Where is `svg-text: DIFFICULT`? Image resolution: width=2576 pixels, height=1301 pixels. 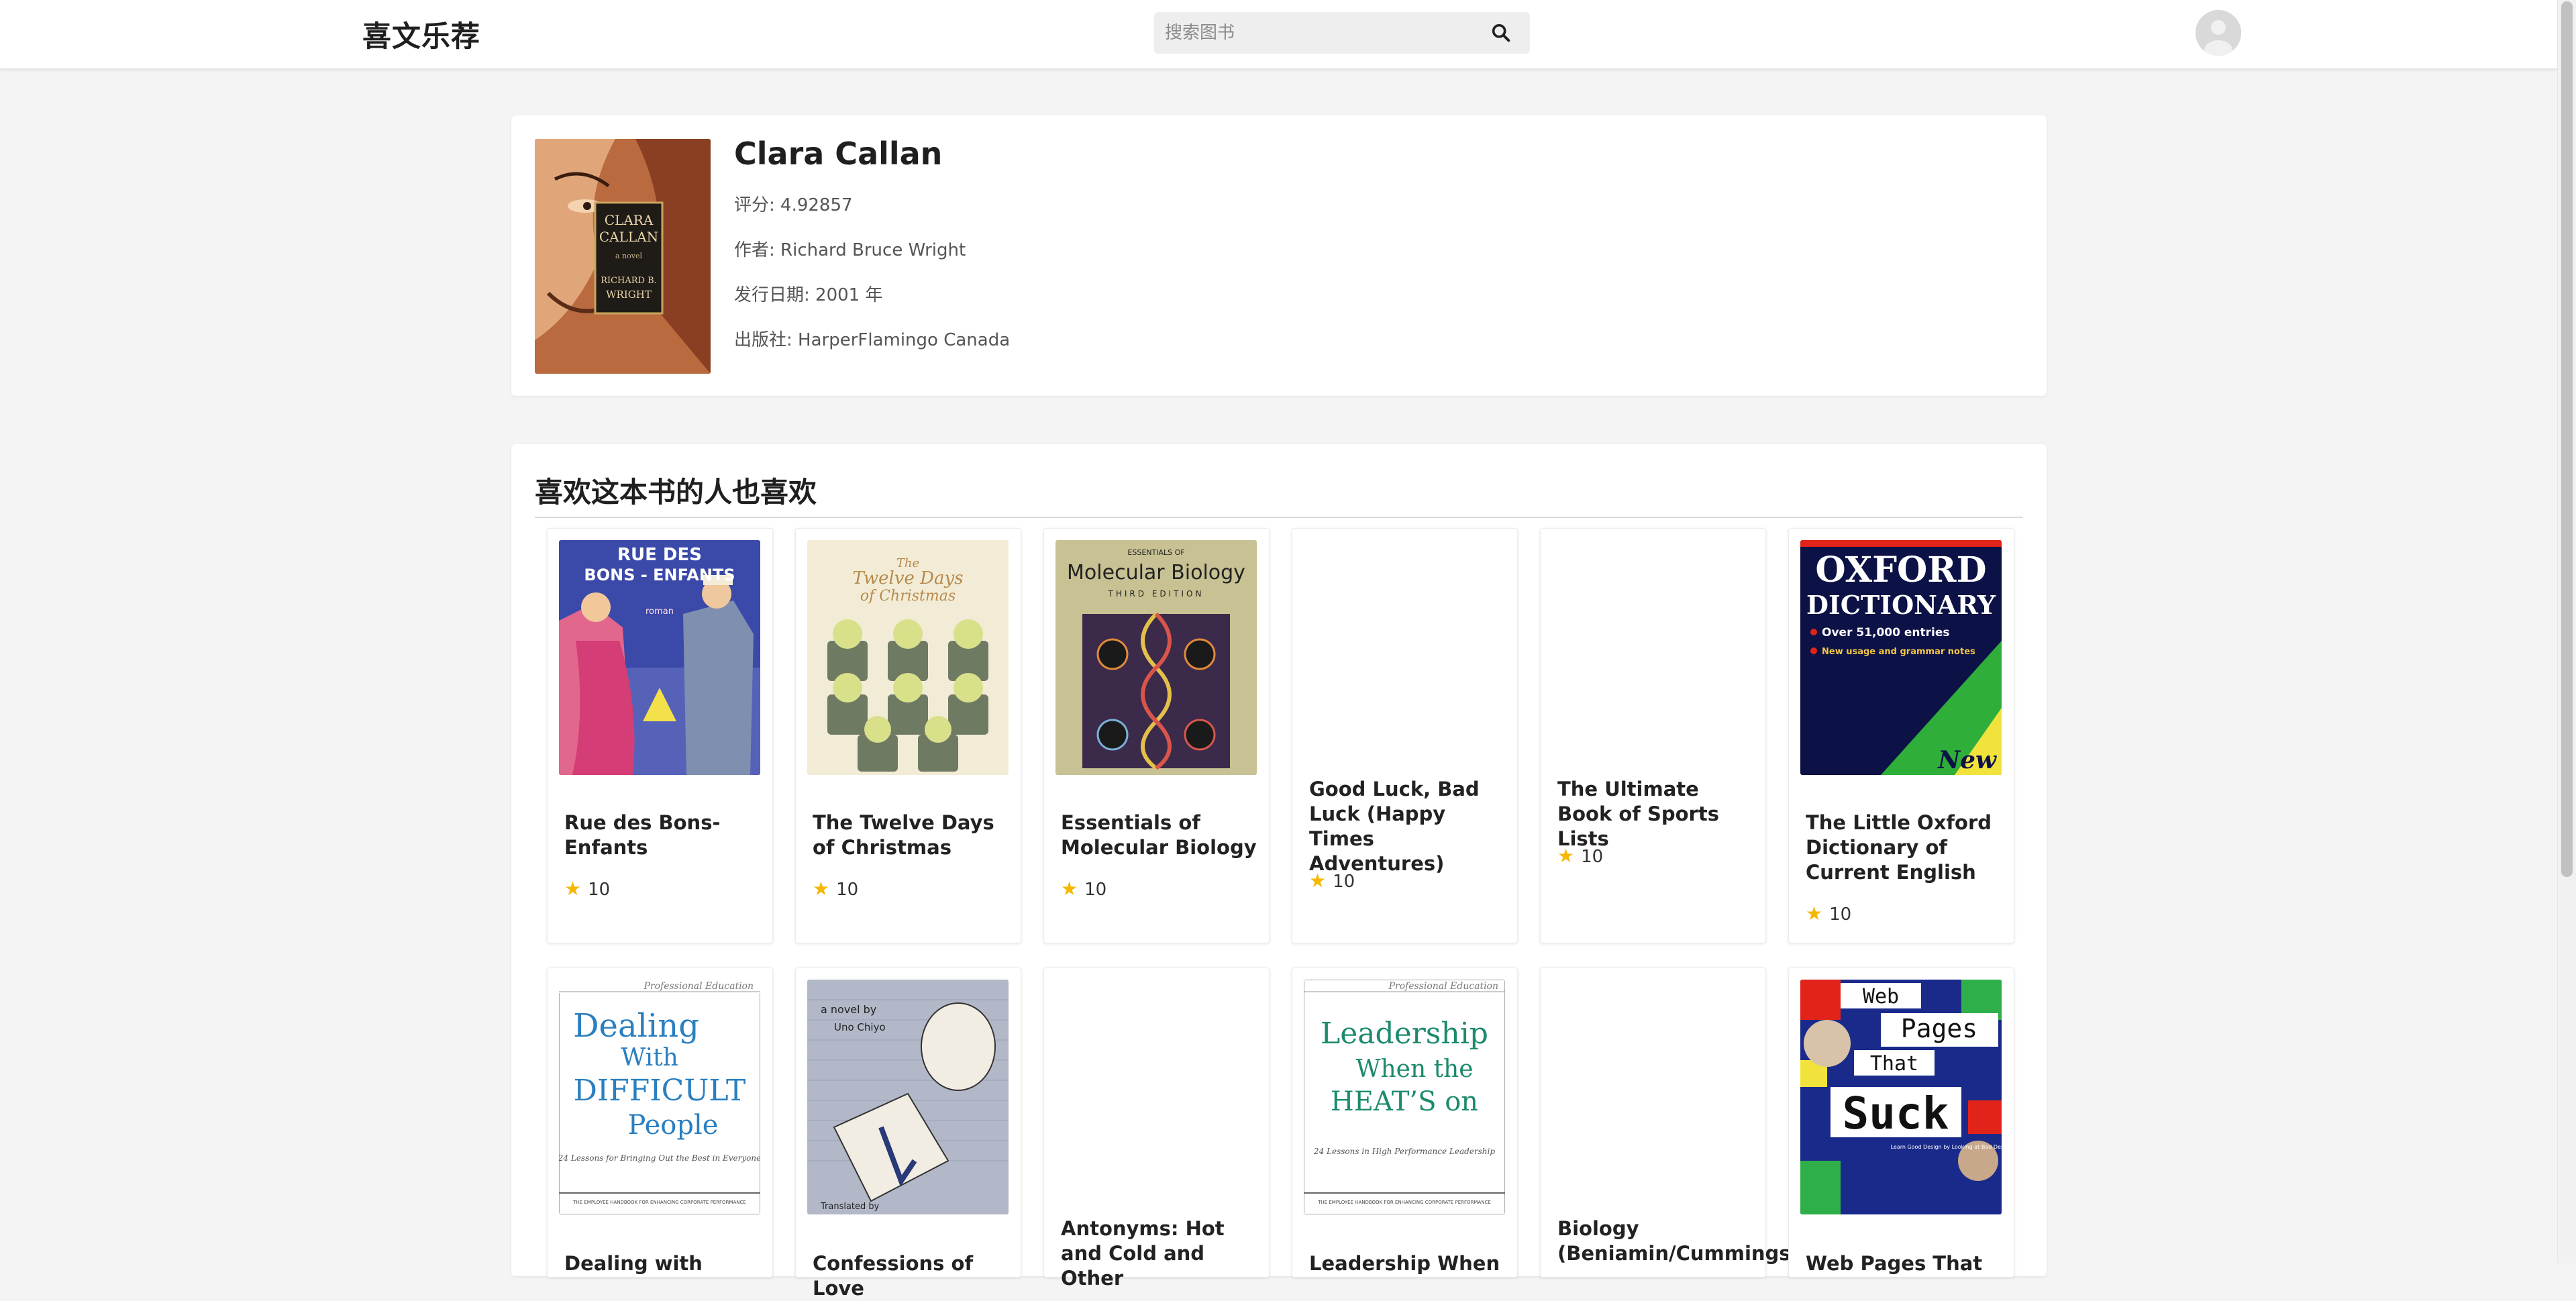 svg-text: DIFFICULT is located at coordinates (660, 1091).